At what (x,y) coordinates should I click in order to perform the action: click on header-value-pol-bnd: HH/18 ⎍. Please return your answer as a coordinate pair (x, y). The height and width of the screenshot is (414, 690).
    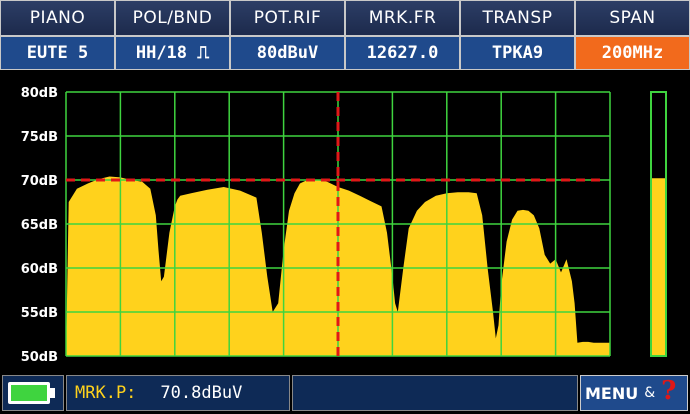
    Looking at the image, I should click on (172, 53).